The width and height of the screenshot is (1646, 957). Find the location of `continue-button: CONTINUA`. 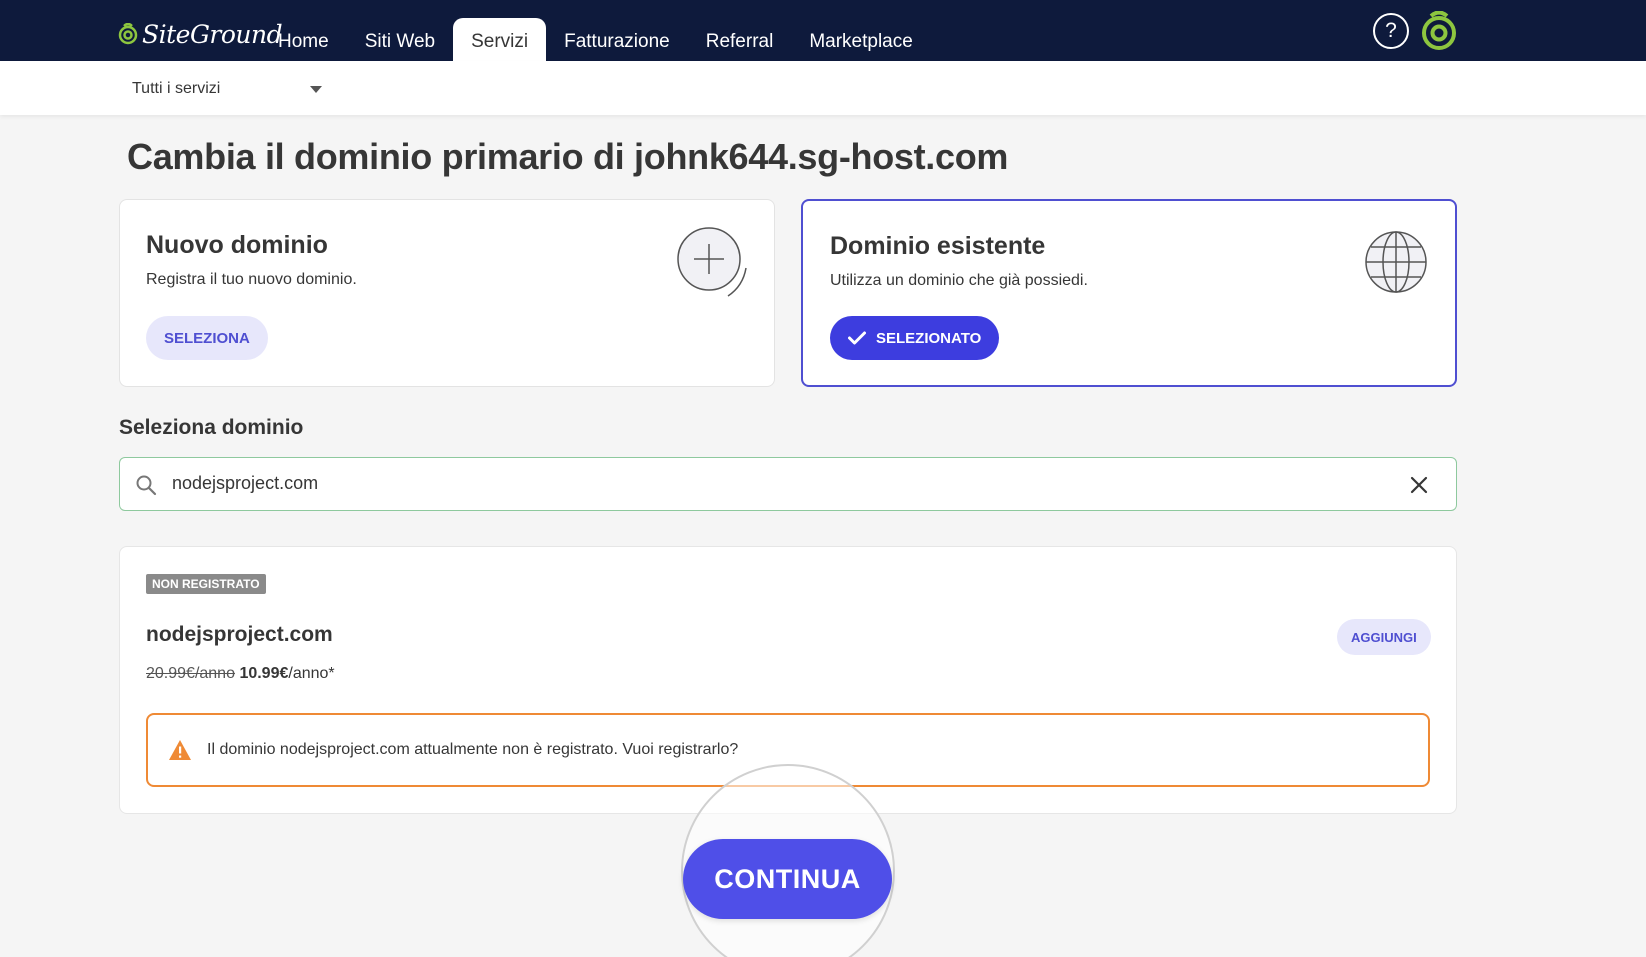

continue-button: CONTINUA is located at coordinates (787, 879).